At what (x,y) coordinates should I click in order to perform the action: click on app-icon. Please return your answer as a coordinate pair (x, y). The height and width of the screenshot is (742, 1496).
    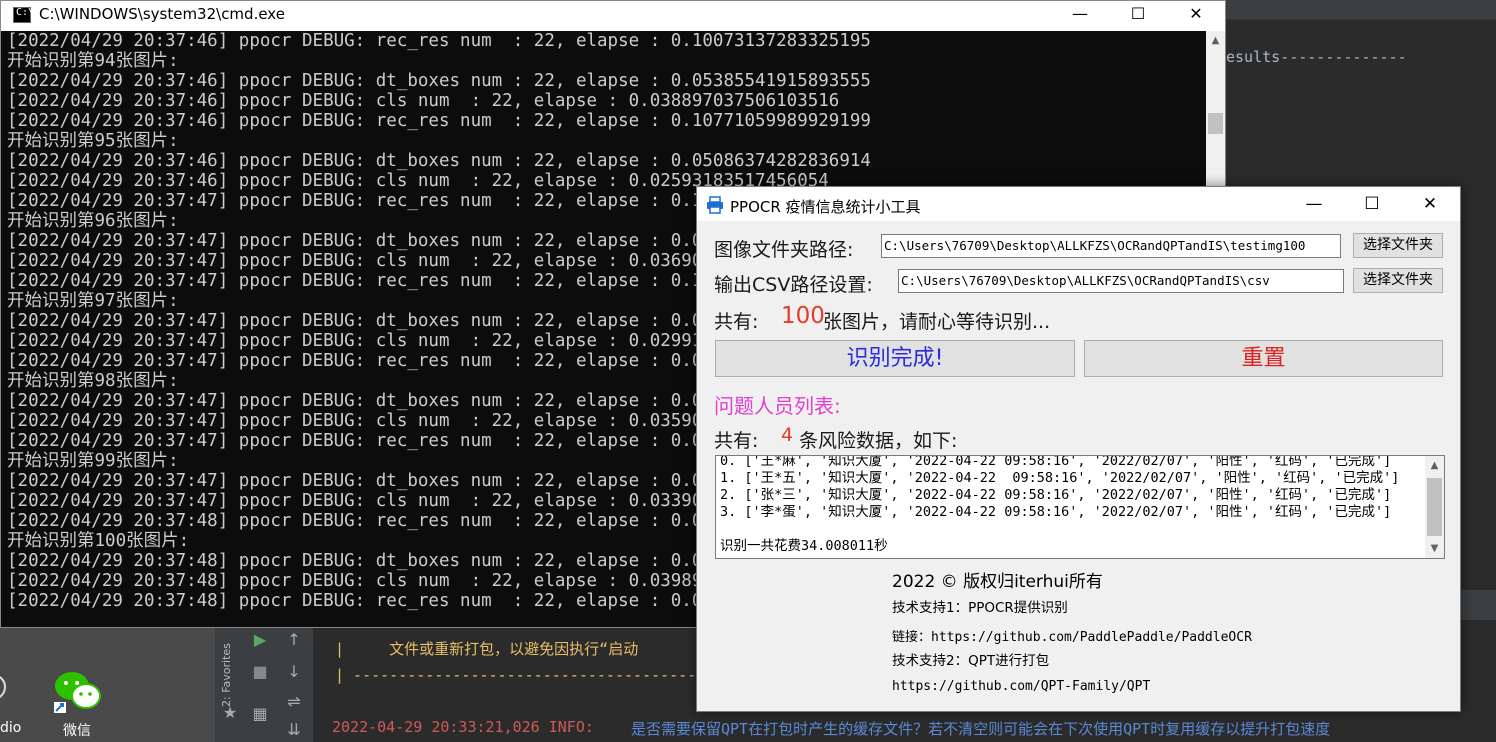
    Looking at the image, I should click on (3, 687).